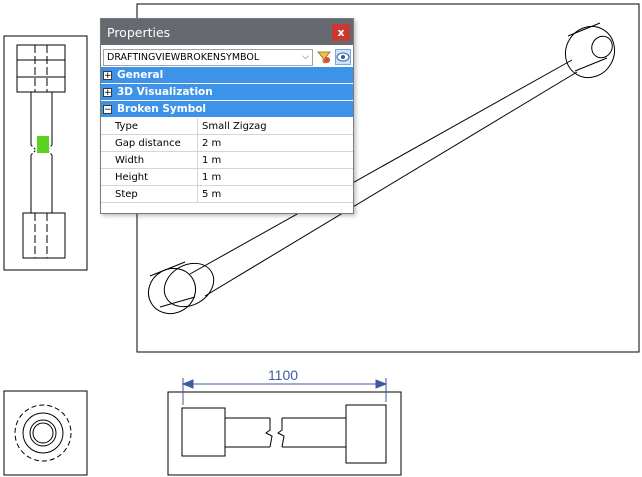 This screenshot has height=477, width=642. What do you see at coordinates (140, 75) in the screenshot?
I see `group-label: General` at bounding box center [140, 75].